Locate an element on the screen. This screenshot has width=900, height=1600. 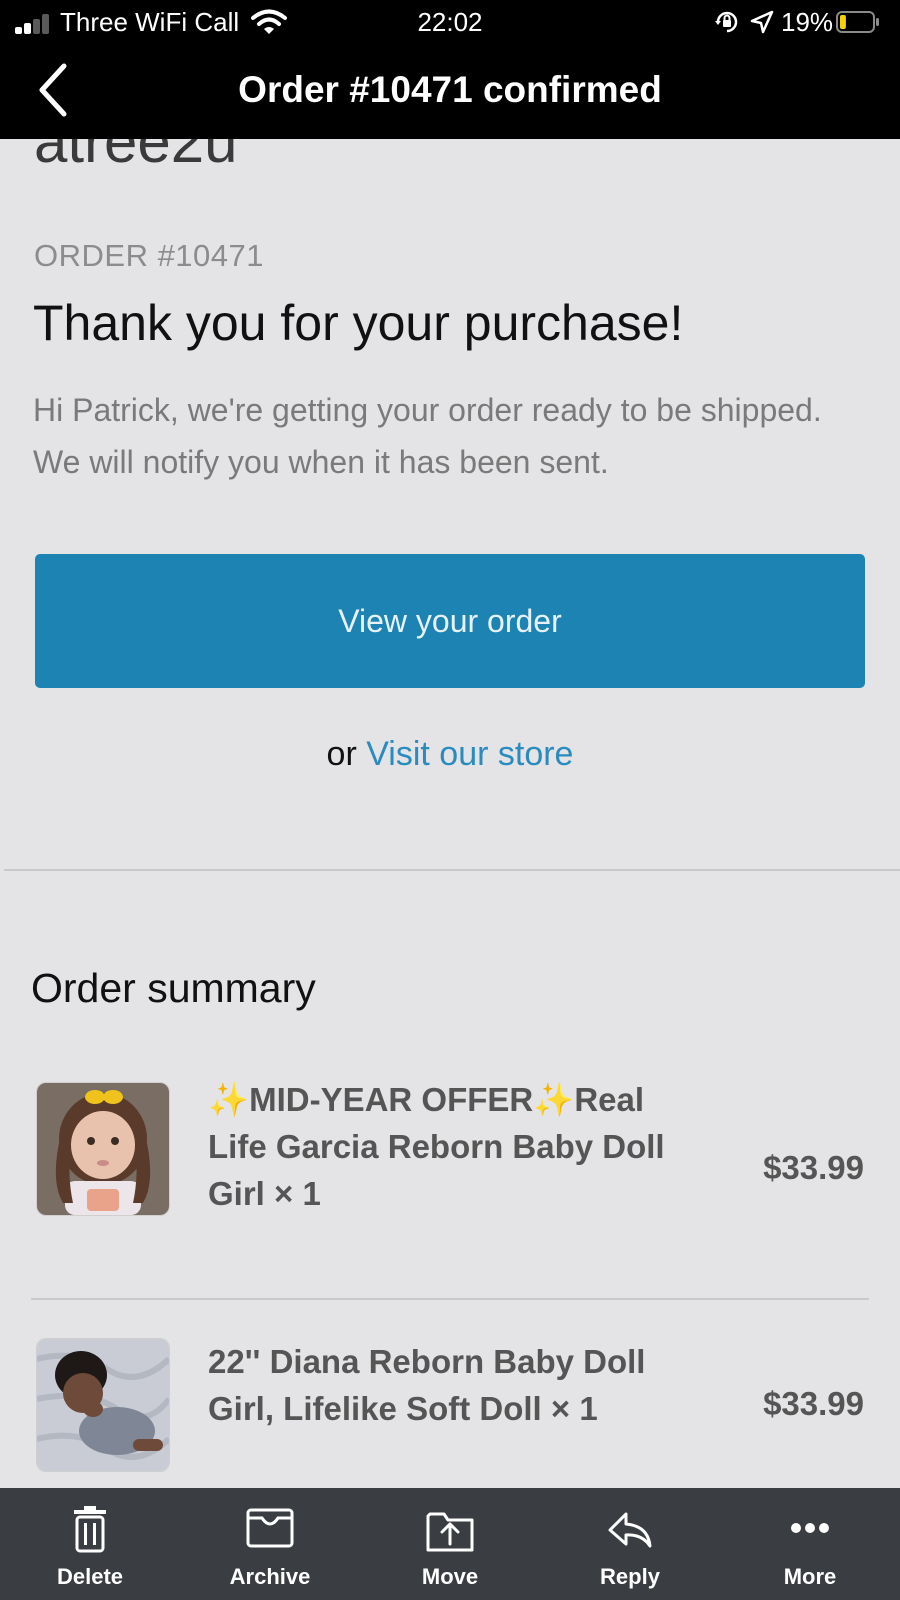
reply-label: Reply is located at coordinates (630, 1576).